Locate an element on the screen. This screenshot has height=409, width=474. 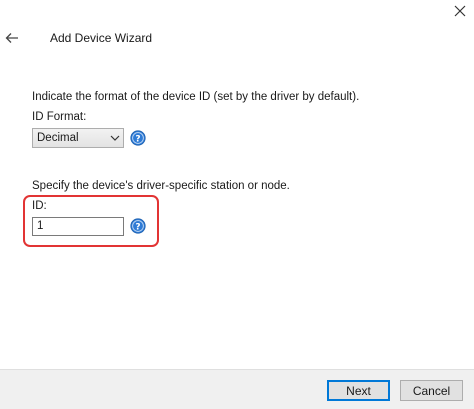
chevron-down-icon is located at coordinates (115, 138).